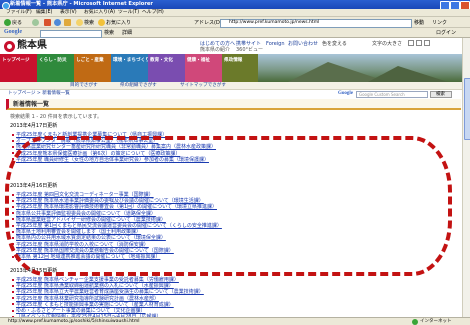 The height and width of the screenshot is (325, 470). I want to click on news-date-heading: 2013年4月17日更新, so click(34, 126).